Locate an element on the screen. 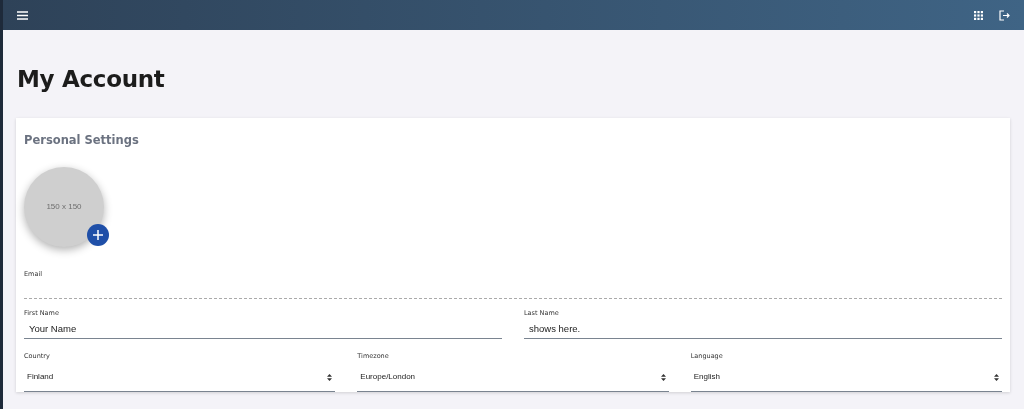 The height and width of the screenshot is (409, 1024). plus-icon is located at coordinates (98, 235).